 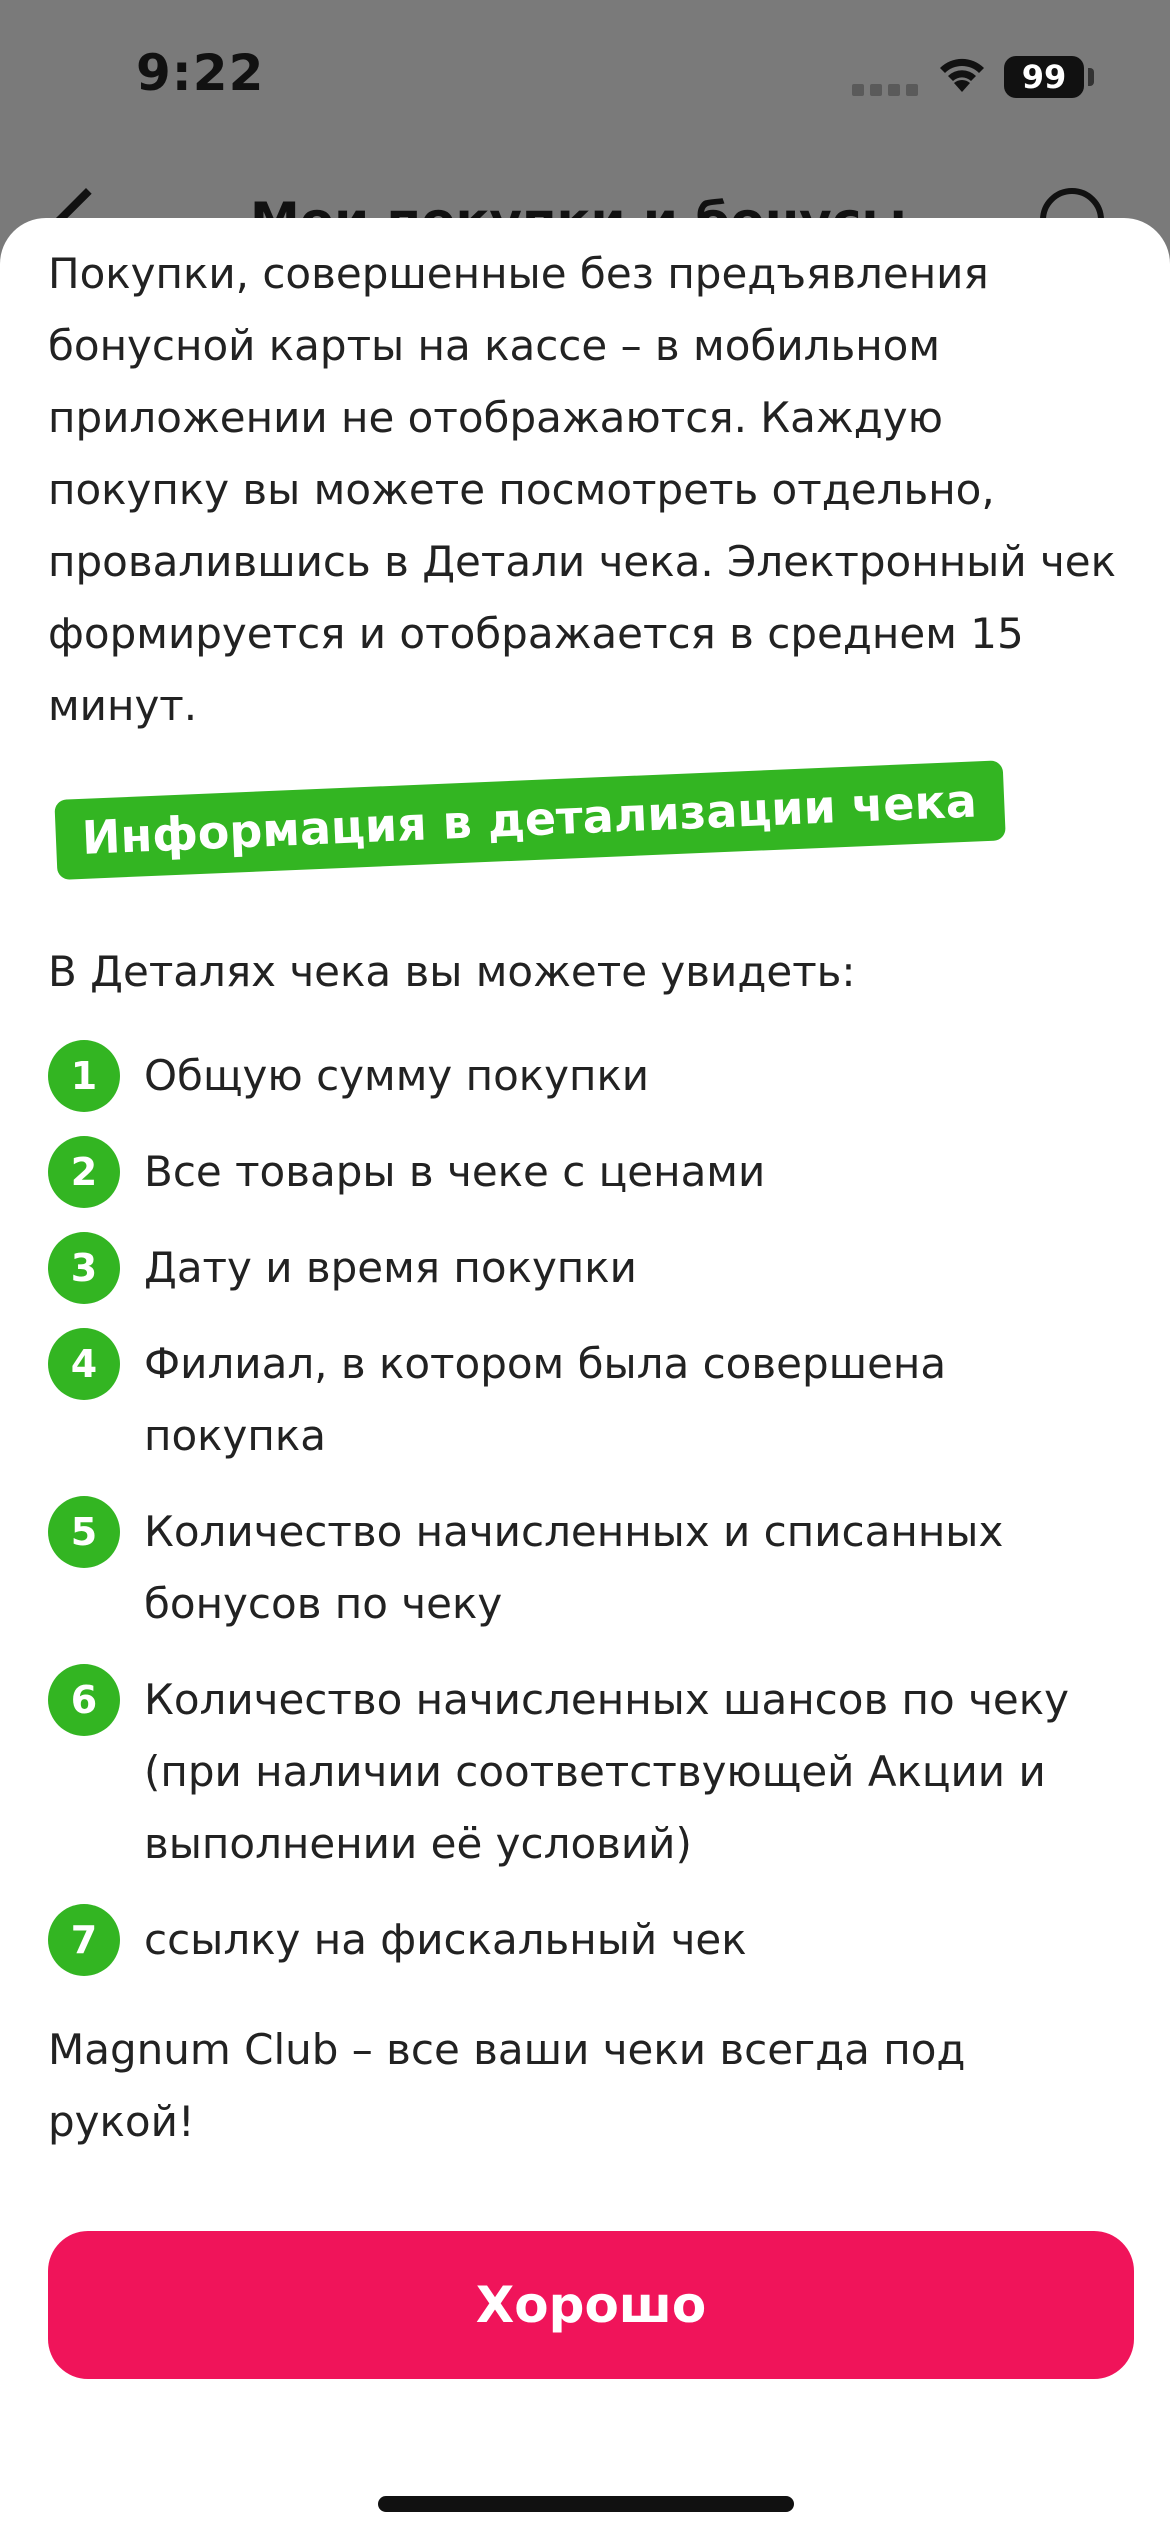 I want to click on list-item-text: ссылку на фискальный чек, so click(x=445, y=1939).